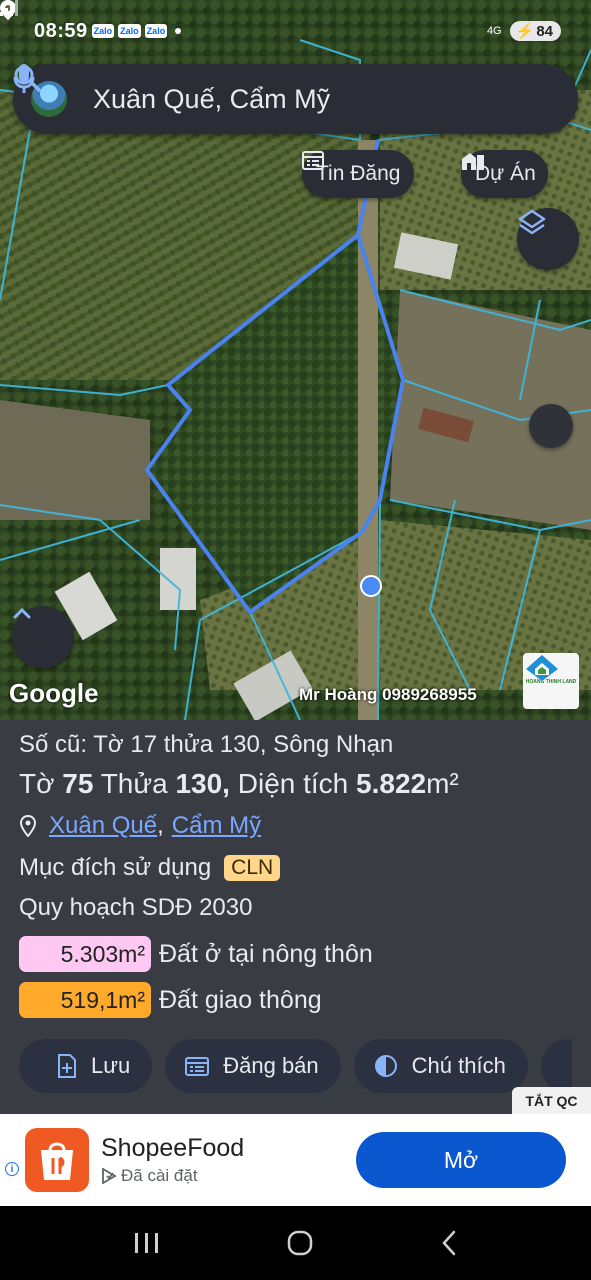 The width and height of the screenshot is (591, 1280). I want to click on company-logo: HOANG THINH LAND, so click(551, 681).